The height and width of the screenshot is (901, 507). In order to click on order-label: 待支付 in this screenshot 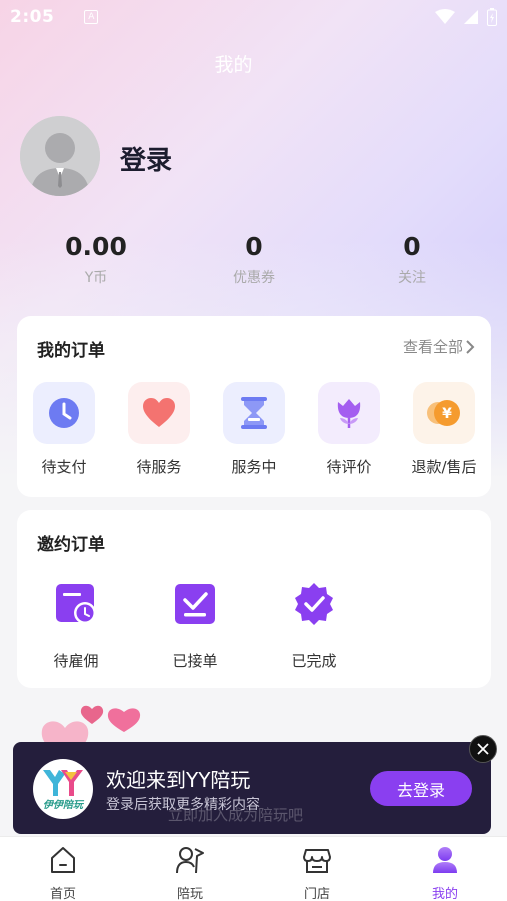, I will do `click(64, 467)`.